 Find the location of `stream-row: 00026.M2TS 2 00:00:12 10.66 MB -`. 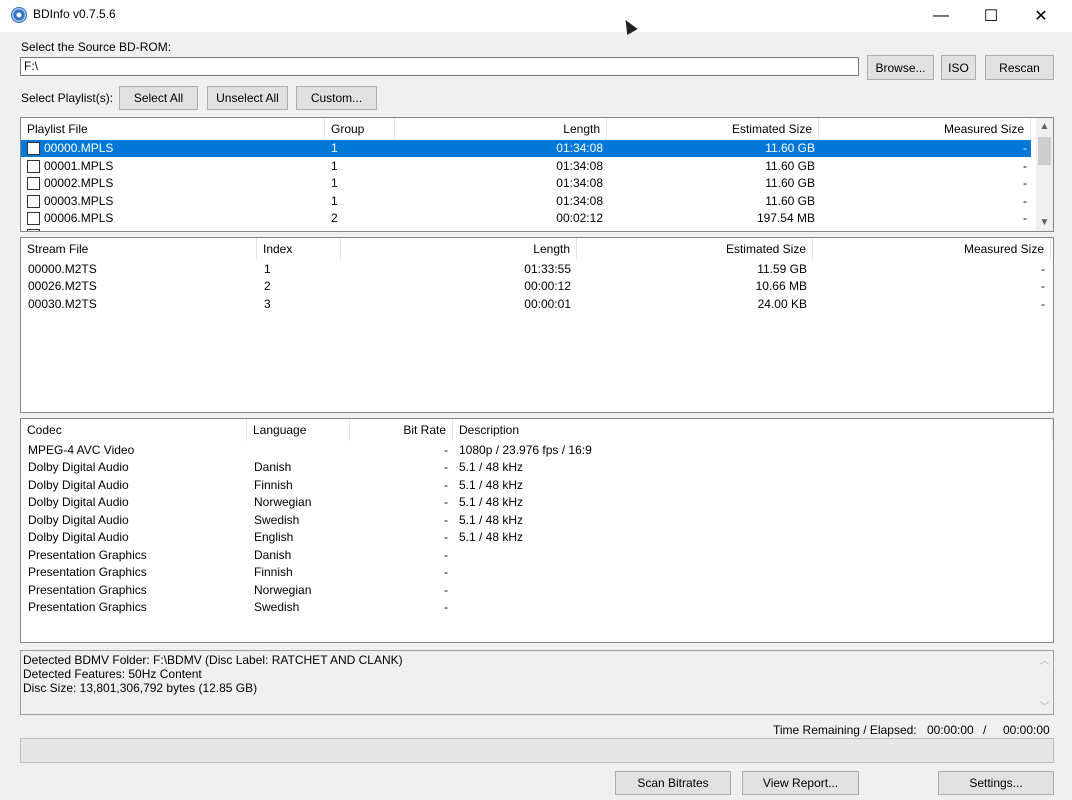

stream-row: 00026.M2TS 2 00:00:12 10.66 MB - is located at coordinates (536, 286).